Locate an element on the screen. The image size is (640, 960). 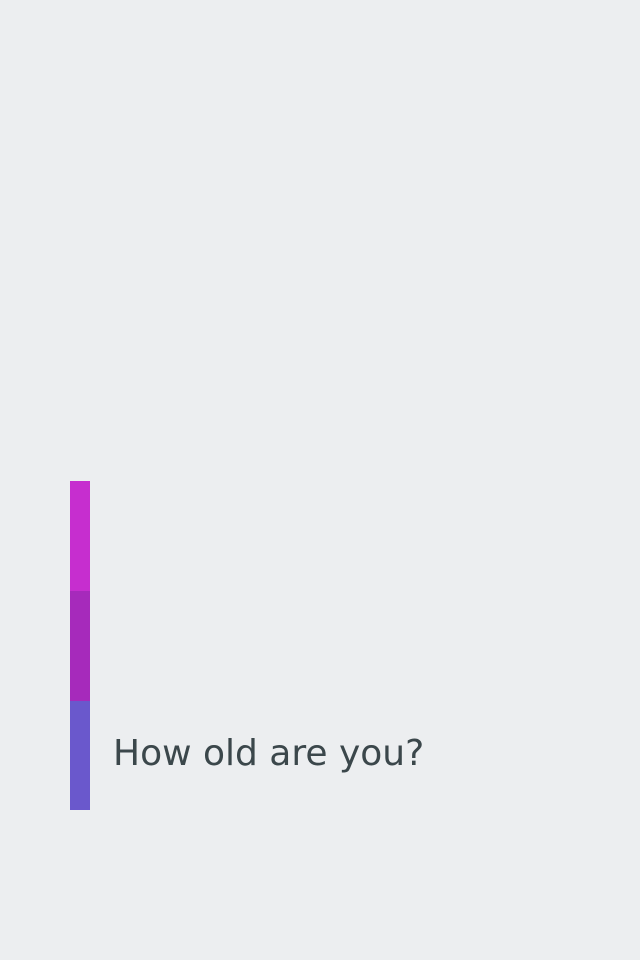
question-title: How old are you? is located at coordinates (269, 753).